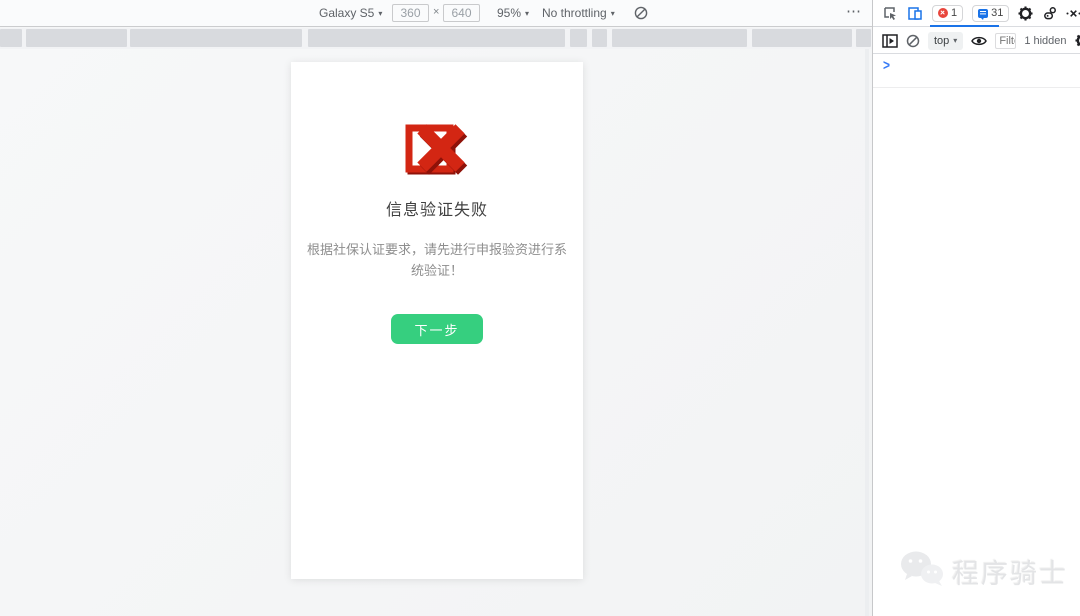 The width and height of the screenshot is (1080, 616). What do you see at coordinates (954, 13) in the screenshot?
I see `error-count: 1` at bounding box center [954, 13].